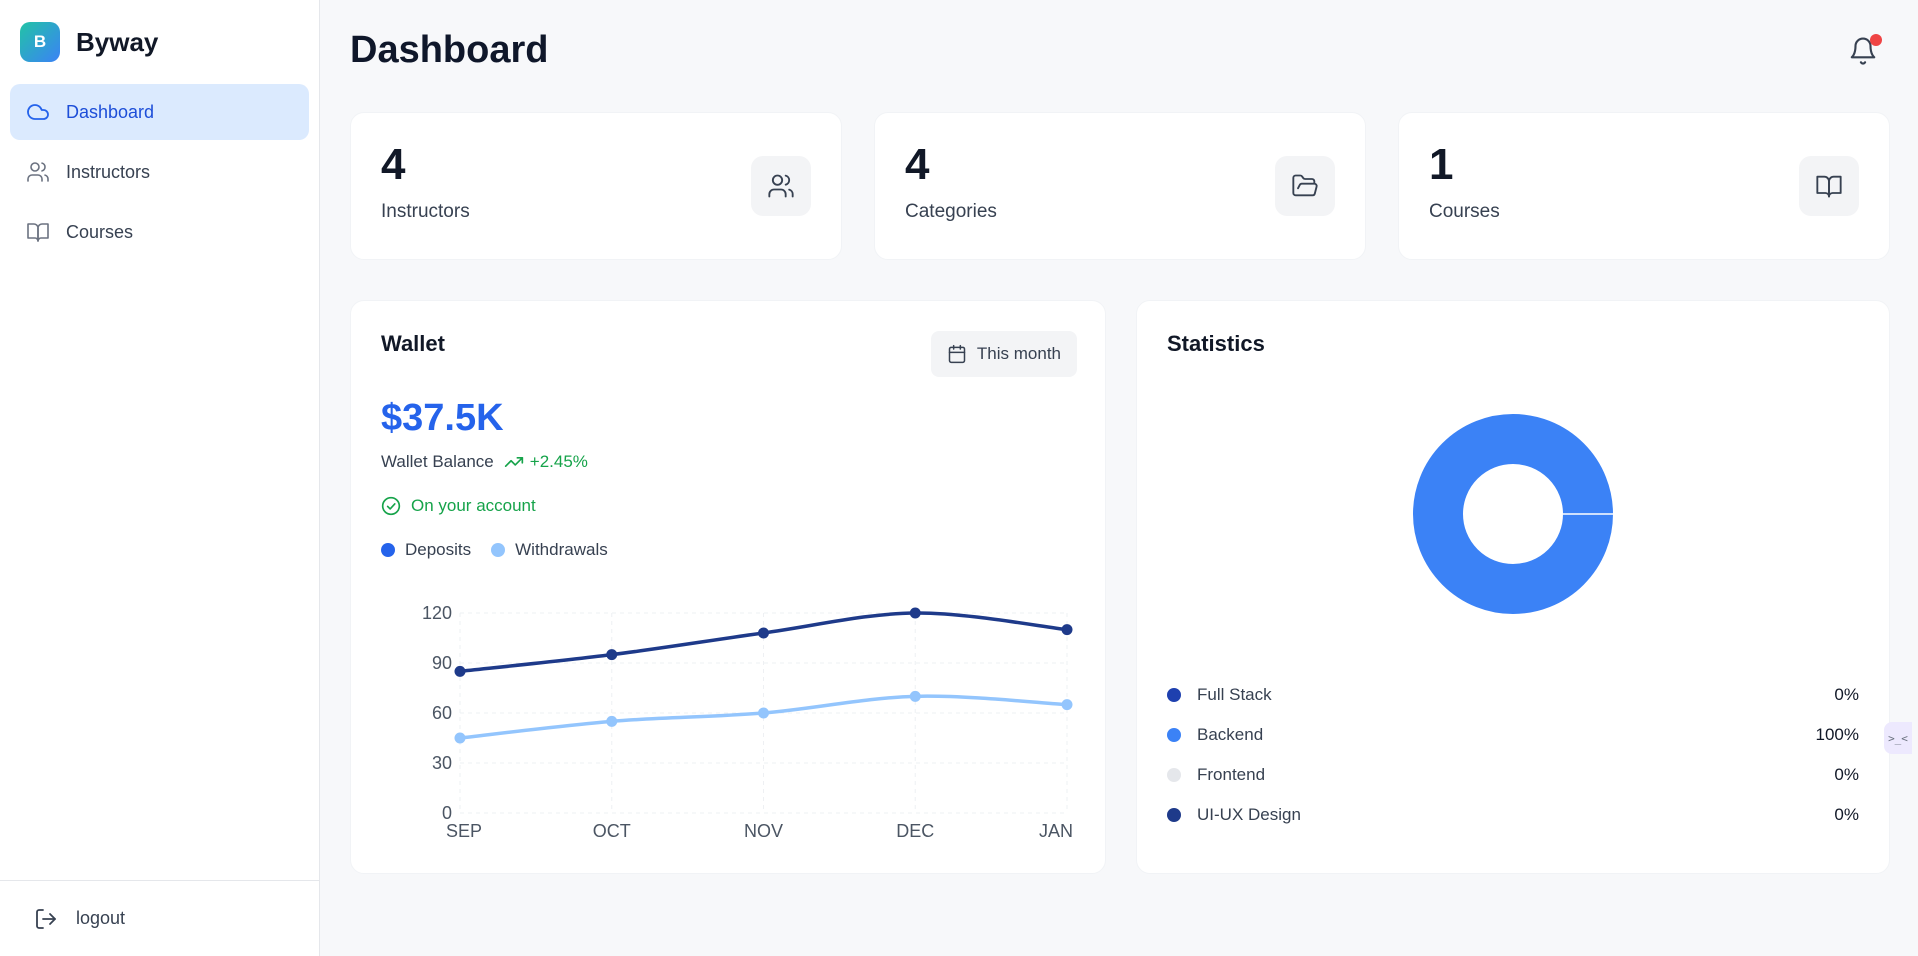  Describe the element at coordinates (747, 720) in the screenshot. I see `wallet-line-chart: 0 30 60 90 120 SEP OCT NOV DEC JAN` at that location.